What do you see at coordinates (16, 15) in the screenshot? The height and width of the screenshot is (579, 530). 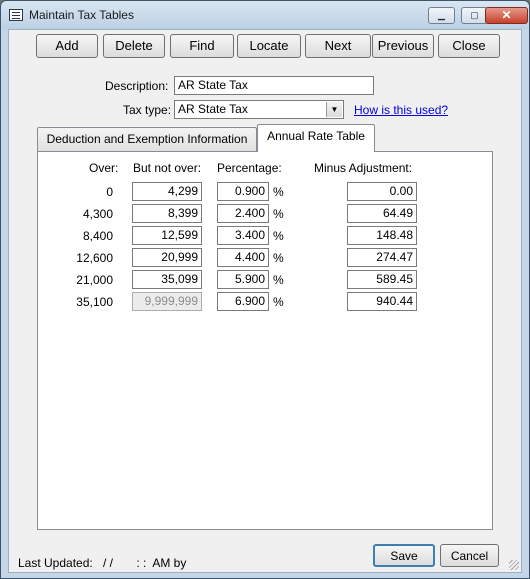 I see `app-icon` at bounding box center [16, 15].